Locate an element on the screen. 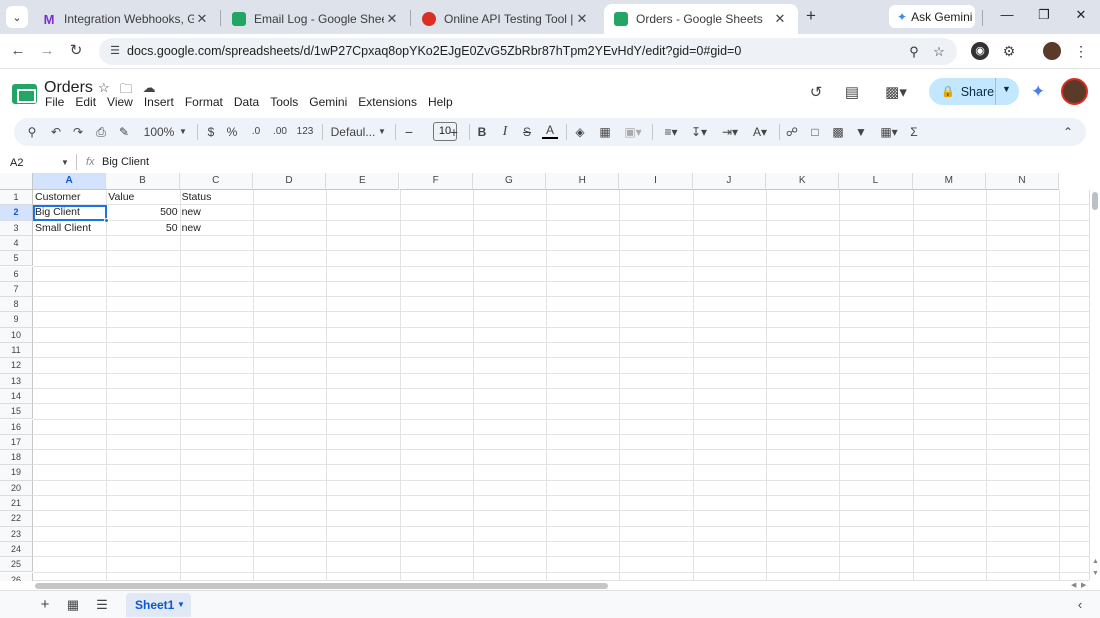 Image resolution: width=1100 pixels, height=618 pixels. filter-views-icon: ▦▾ is located at coordinates (889, 132).